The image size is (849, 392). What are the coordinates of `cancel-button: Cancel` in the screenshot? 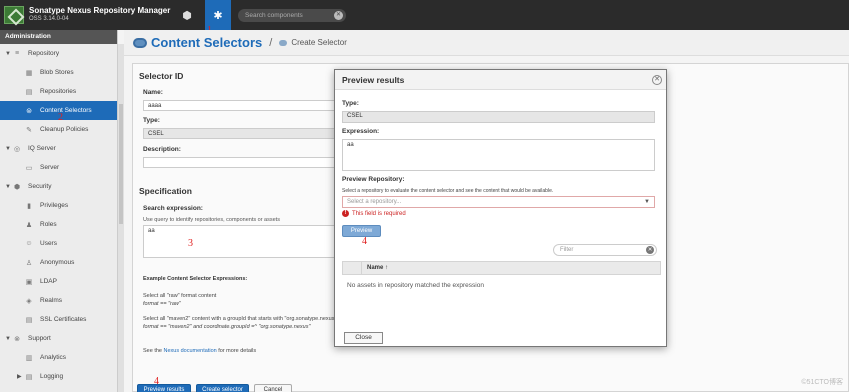 It's located at (273, 388).